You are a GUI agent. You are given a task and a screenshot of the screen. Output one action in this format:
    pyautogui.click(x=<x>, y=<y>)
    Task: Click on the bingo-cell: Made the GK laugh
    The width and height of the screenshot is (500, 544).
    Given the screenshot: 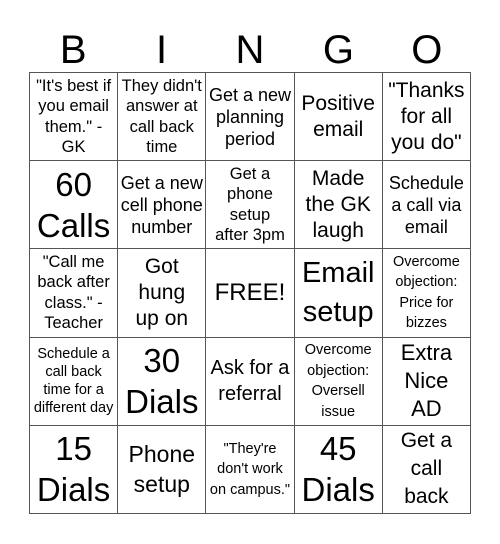 What is the action you would take?
    pyautogui.click(x=338, y=205)
    